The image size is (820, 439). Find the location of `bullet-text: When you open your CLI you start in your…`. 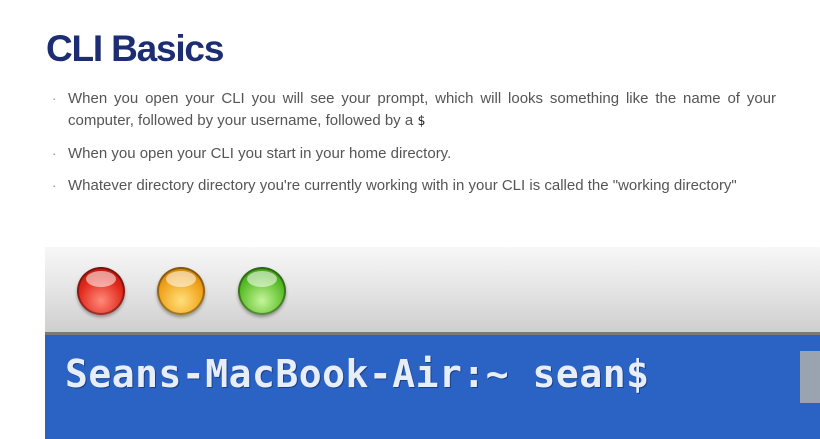

bullet-text: When you open your CLI you start in your… is located at coordinates (260, 153).